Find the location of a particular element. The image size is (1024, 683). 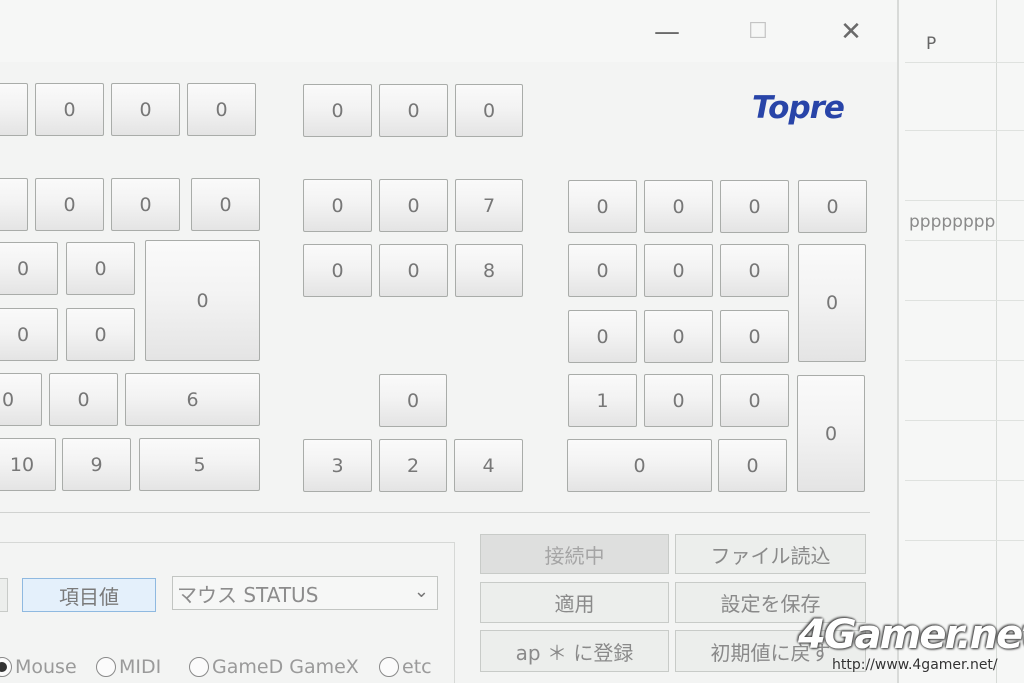

key-r5-1: 0 is located at coordinates (83, 399).